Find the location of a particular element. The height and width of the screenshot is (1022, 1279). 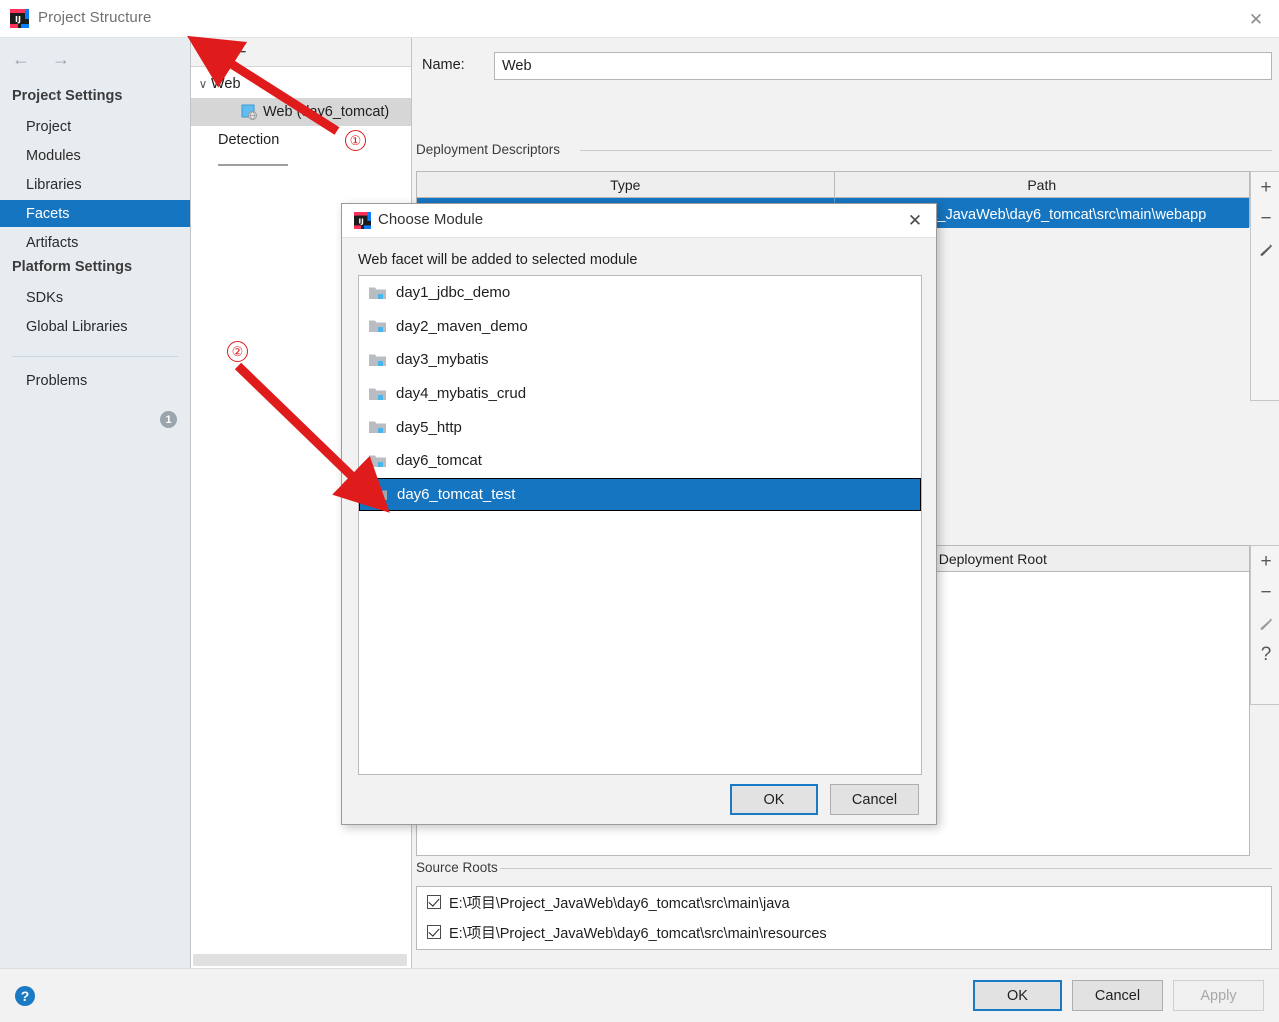

annotation-number-2: ② is located at coordinates (237, 351).